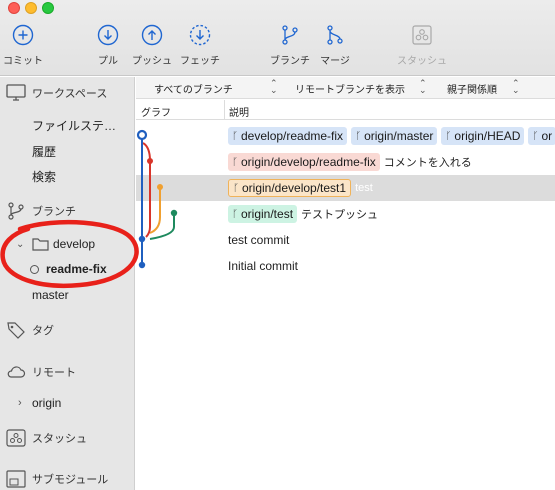 The image size is (555, 490). What do you see at coordinates (67, 151) in the screenshot?
I see `sidebar-item-history: 履歴` at bounding box center [67, 151].